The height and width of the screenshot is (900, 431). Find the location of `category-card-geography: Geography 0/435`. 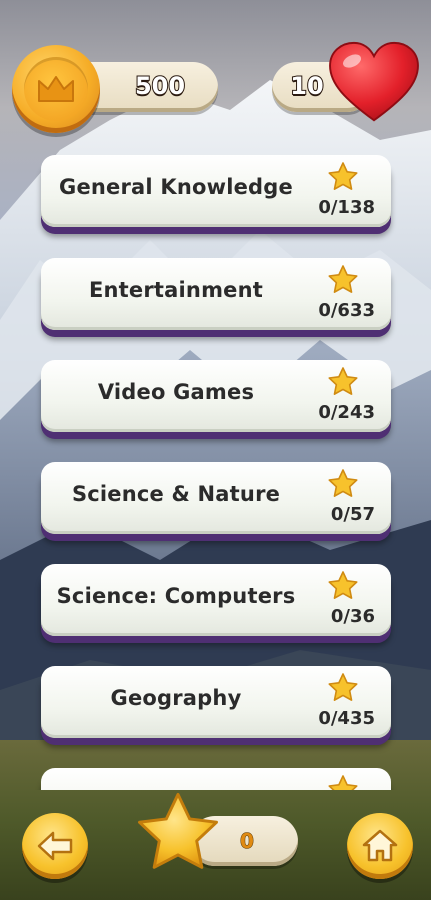

category-card-geography: Geography 0/435 is located at coordinates (216, 702).